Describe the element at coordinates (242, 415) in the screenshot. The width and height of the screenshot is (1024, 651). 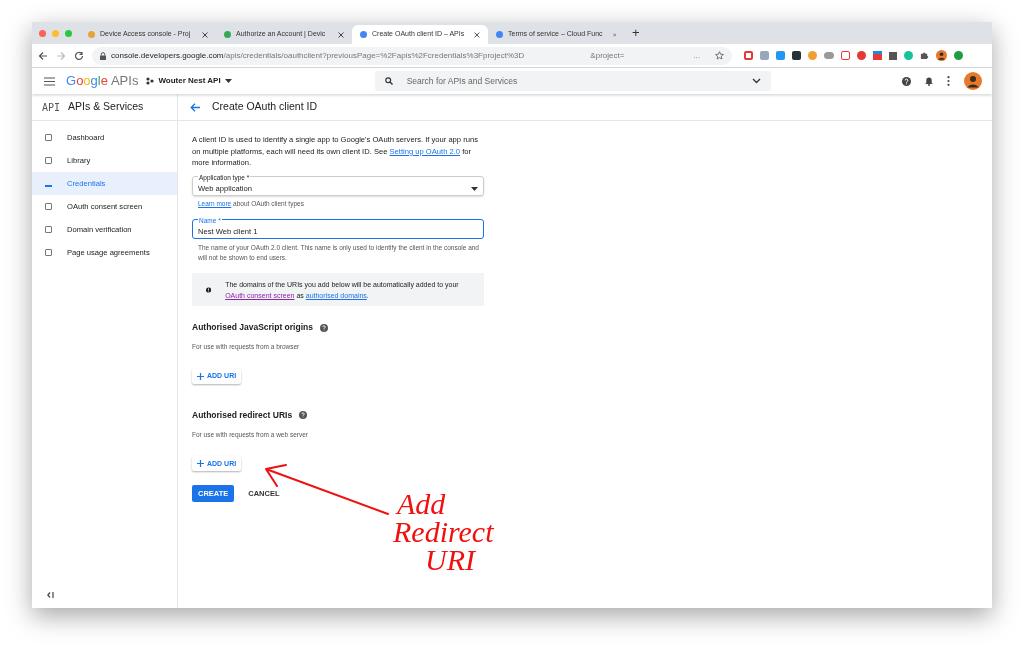
I see `section-title: Authorised redirect URIs` at that location.